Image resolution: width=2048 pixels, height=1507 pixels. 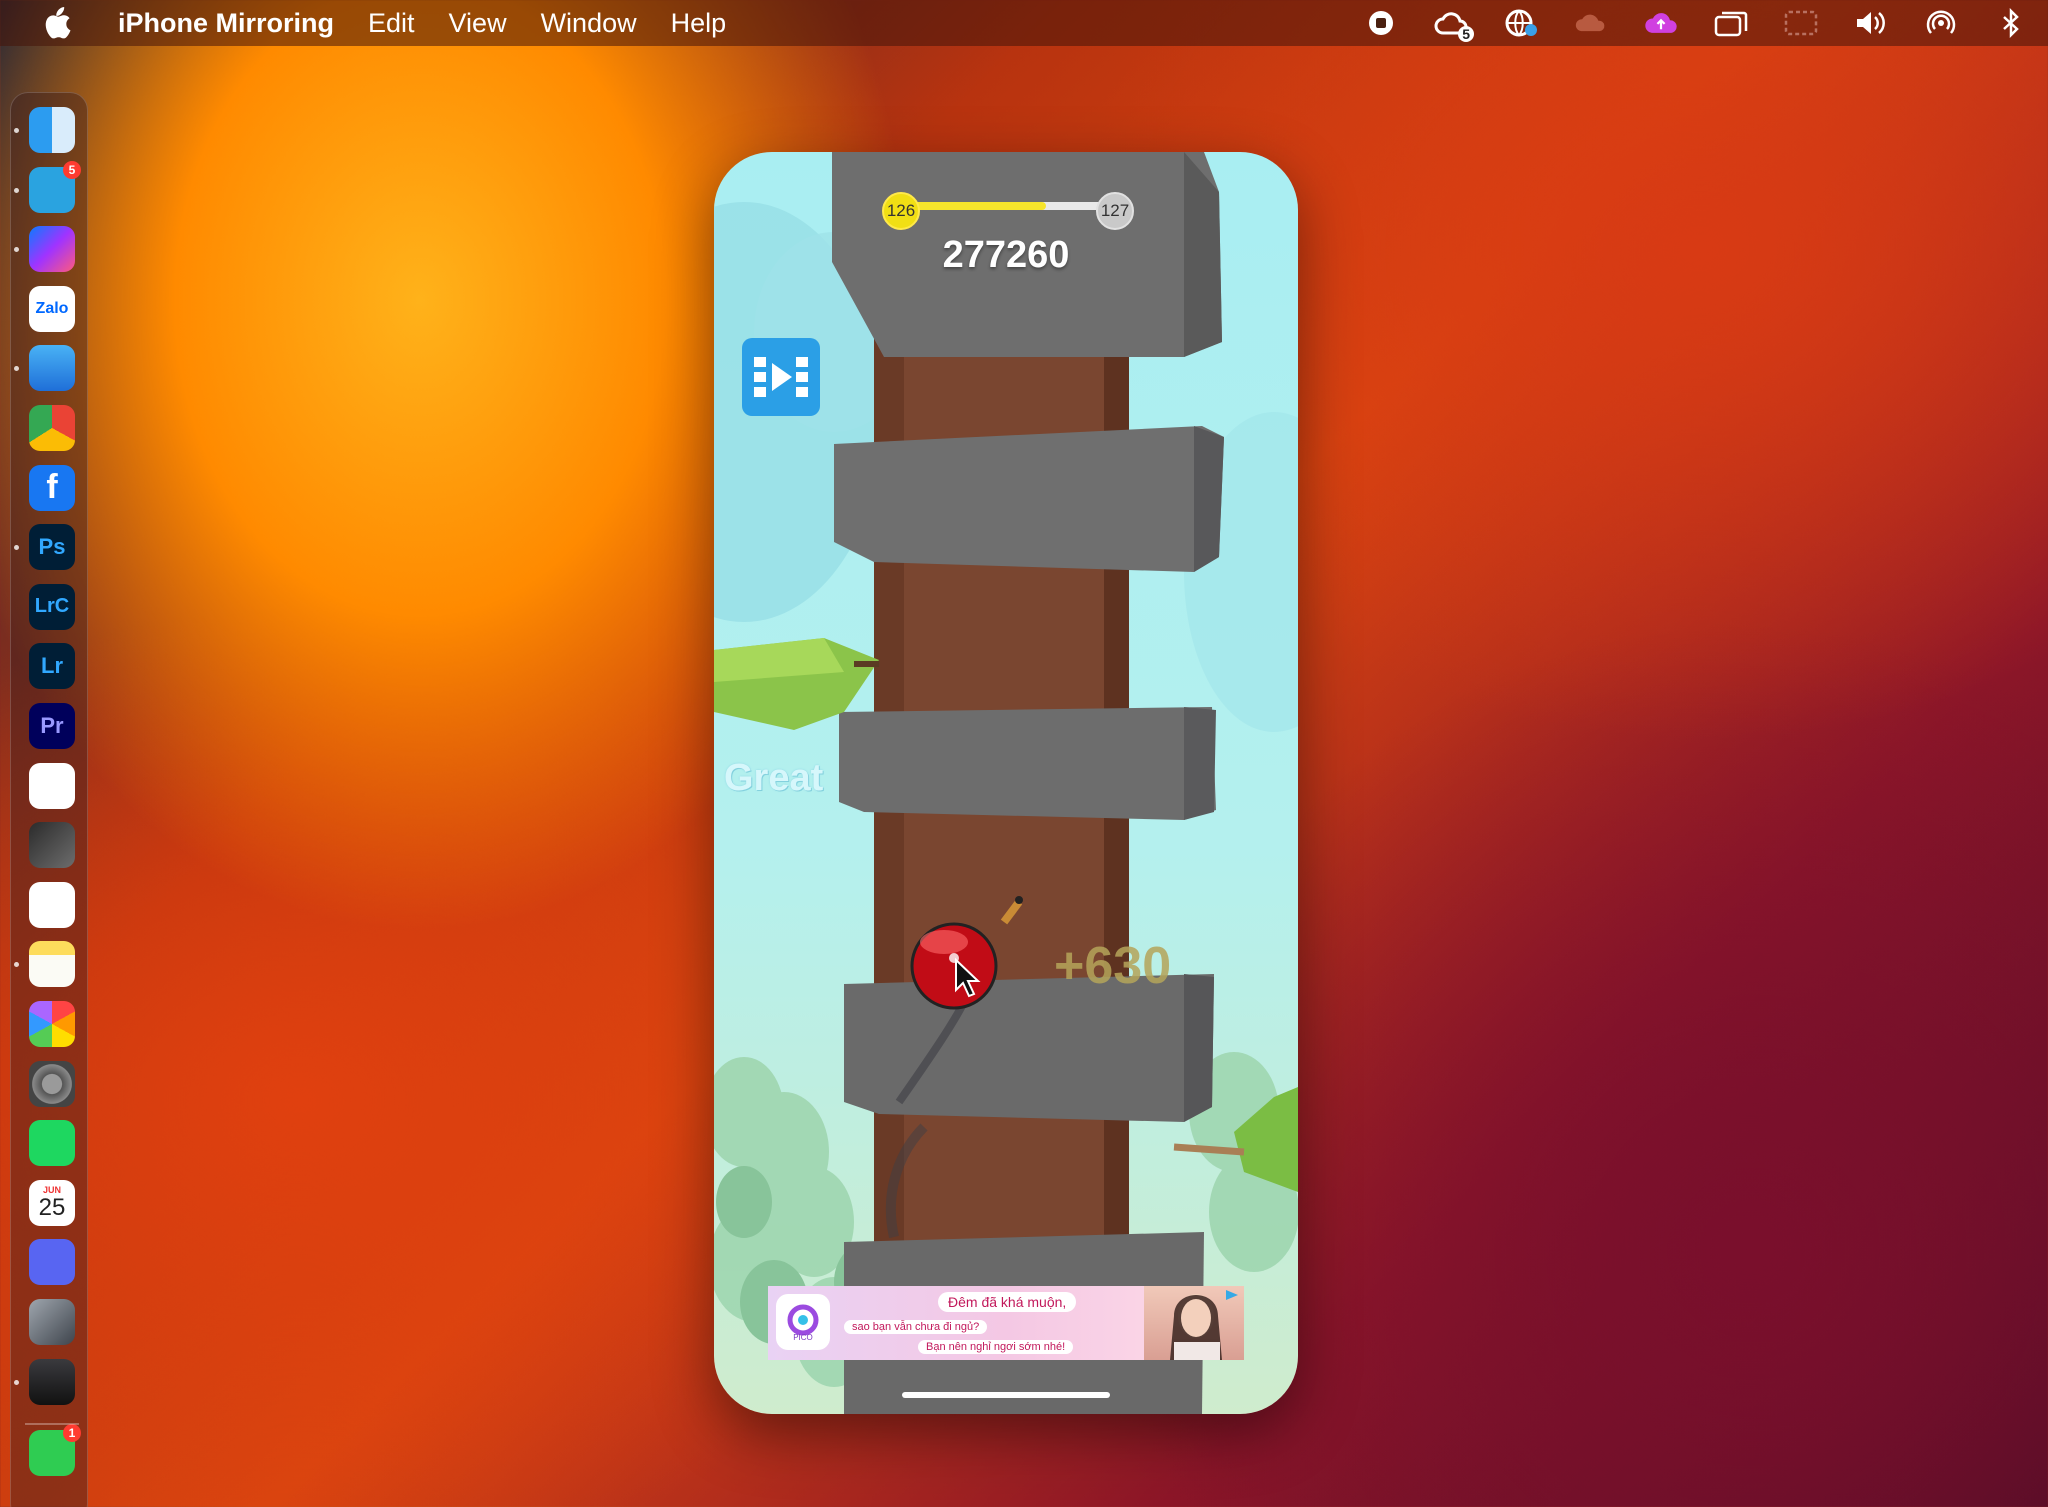 I want to click on notification-badge: 1, so click(x=72, y=1433).